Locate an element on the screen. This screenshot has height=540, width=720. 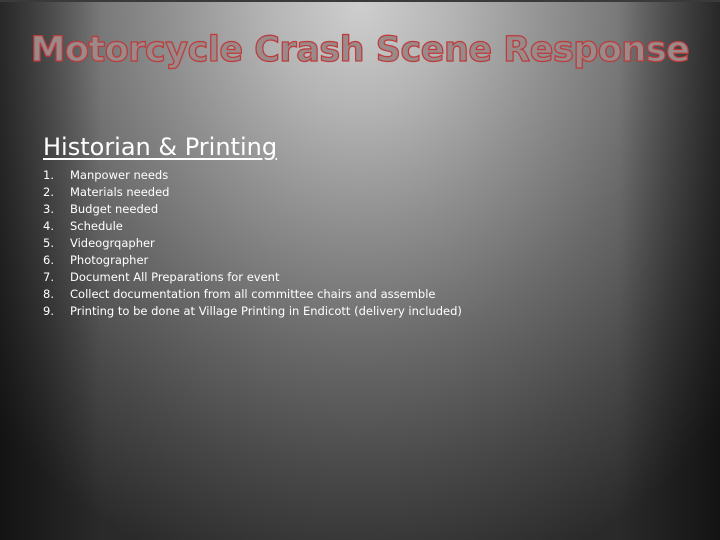
list-item-text: Videogrqapher is located at coordinates (112, 243).